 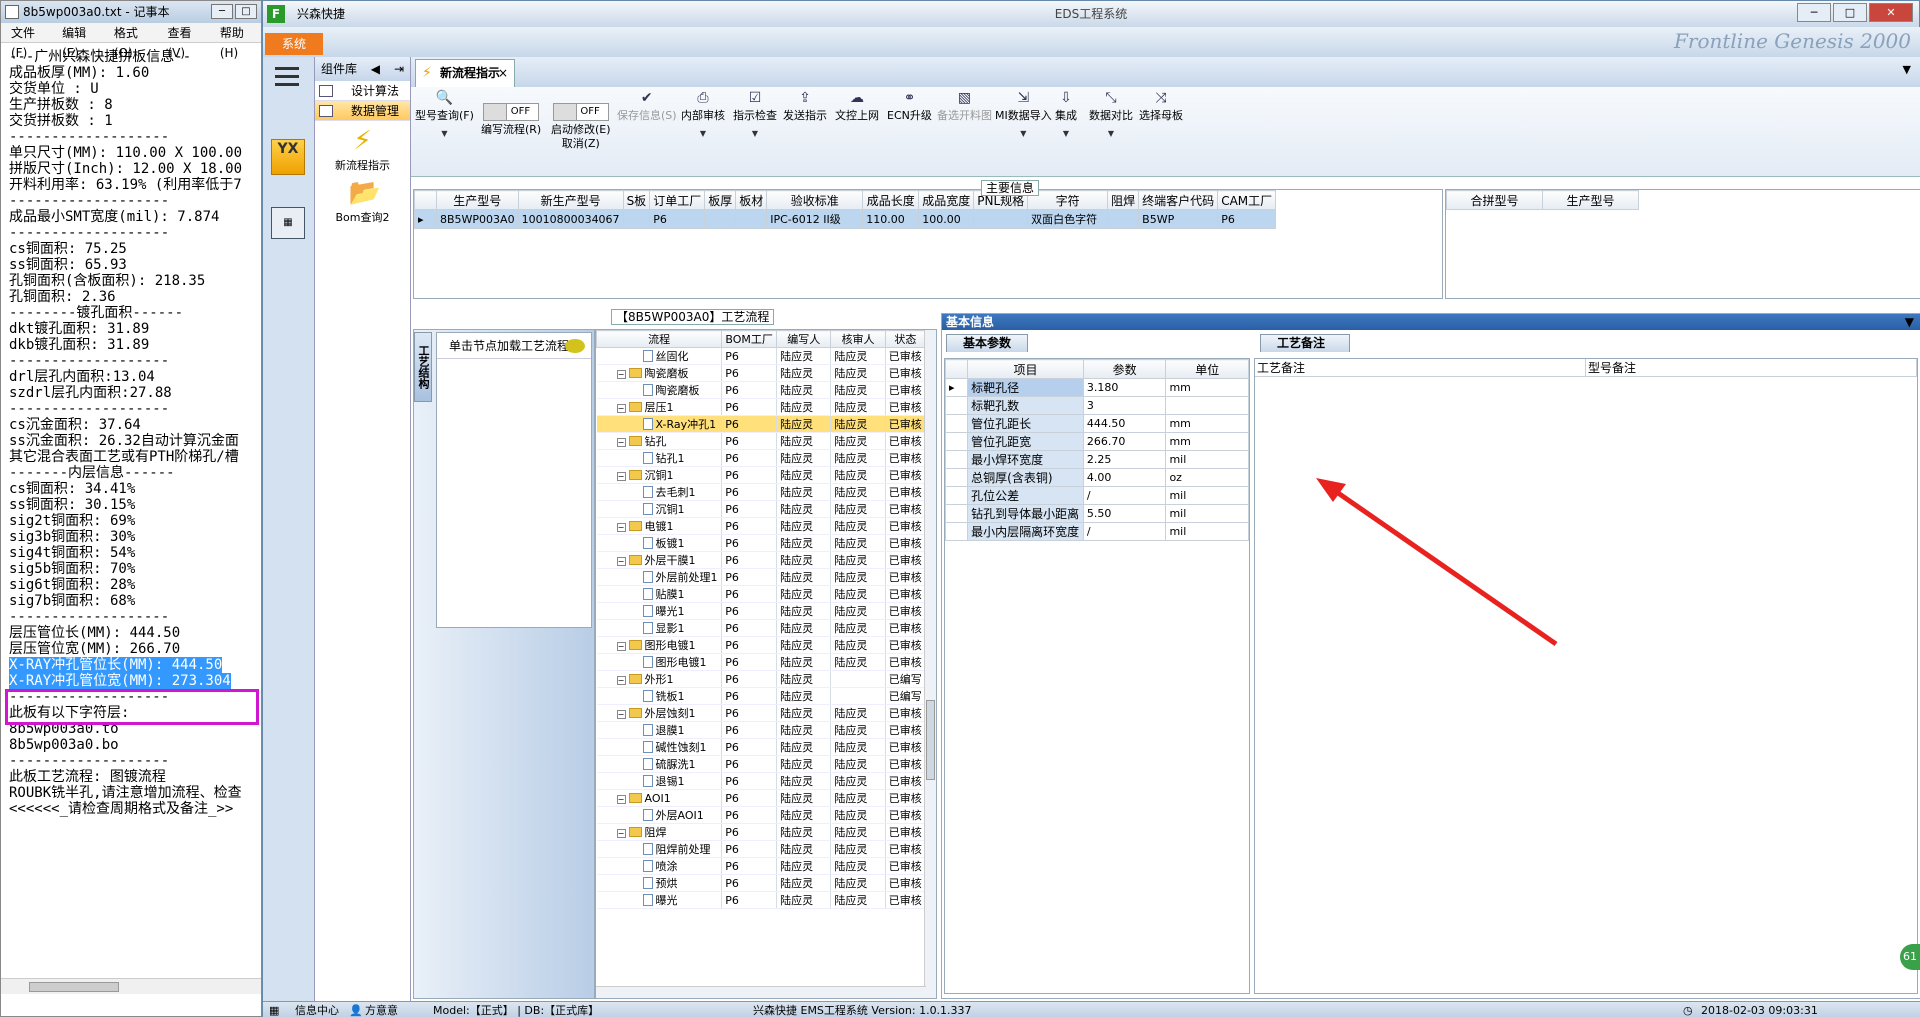 What do you see at coordinates (946, 219) in the screenshot?
I see `table-cell: 100.00` at bounding box center [946, 219].